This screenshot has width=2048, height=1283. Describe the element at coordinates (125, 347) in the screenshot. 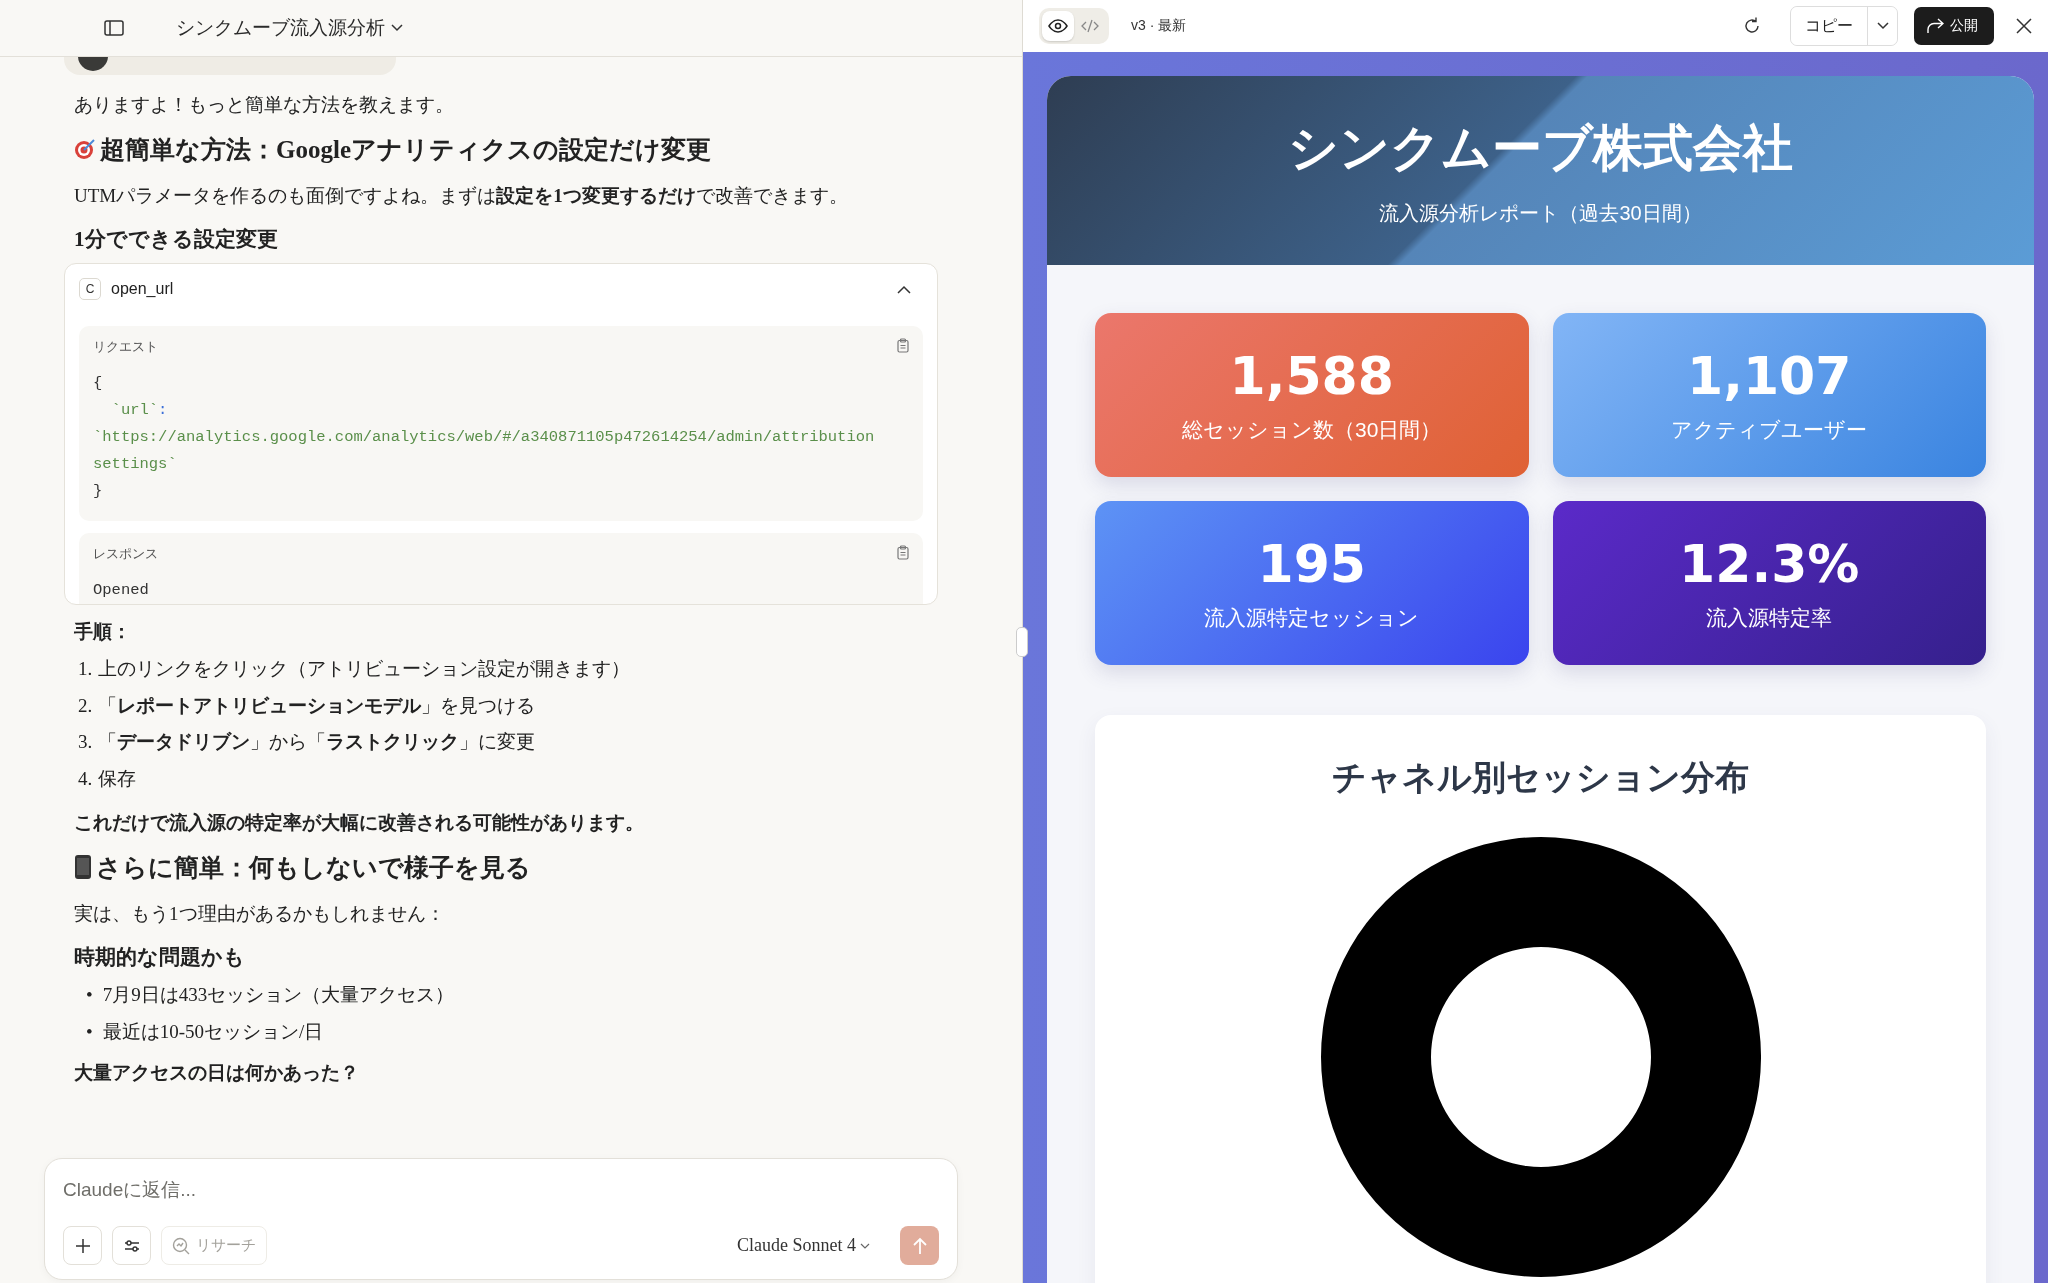

I see `section-label: リクエスト` at that location.